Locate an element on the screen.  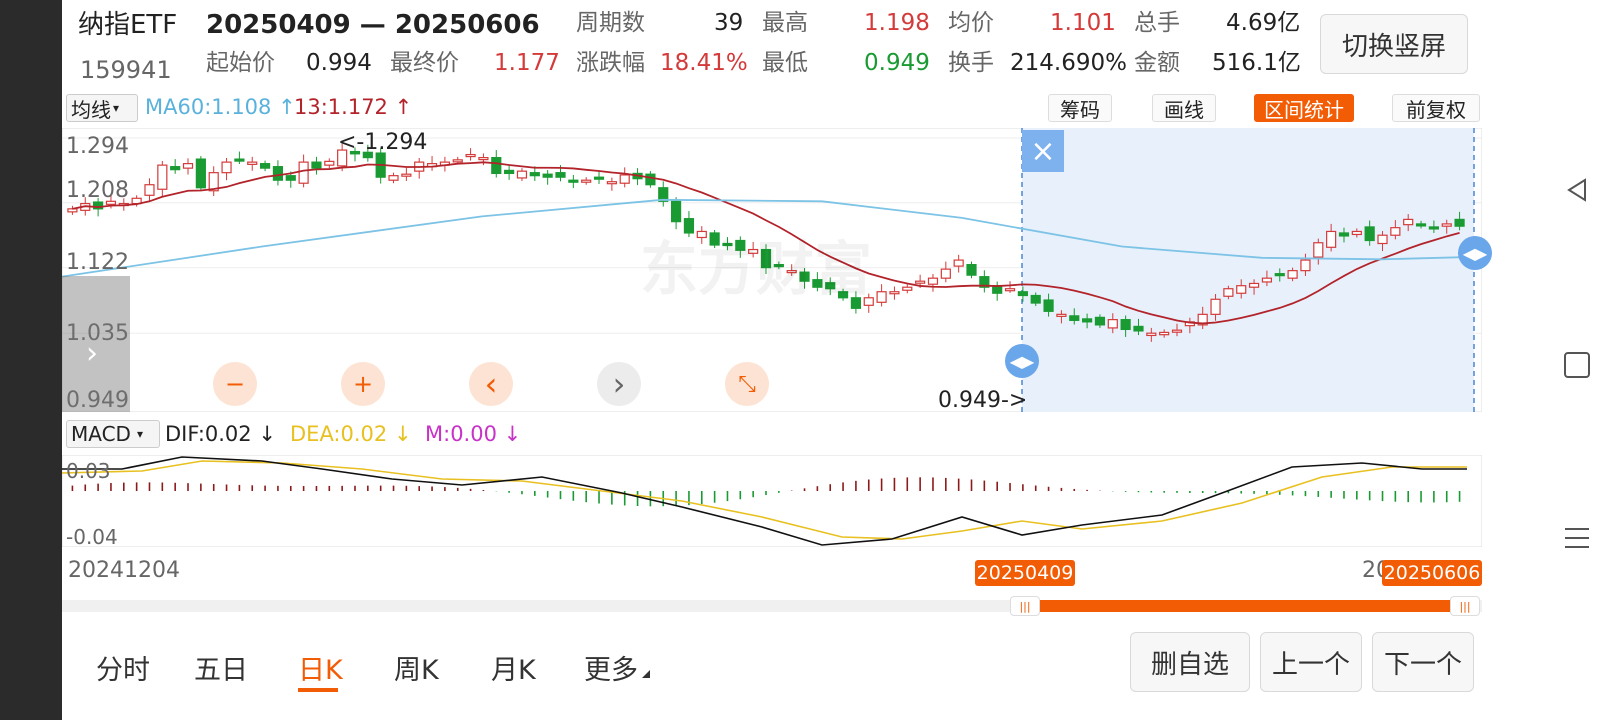
next-stock-button: 下一个 is located at coordinates (1423, 662).